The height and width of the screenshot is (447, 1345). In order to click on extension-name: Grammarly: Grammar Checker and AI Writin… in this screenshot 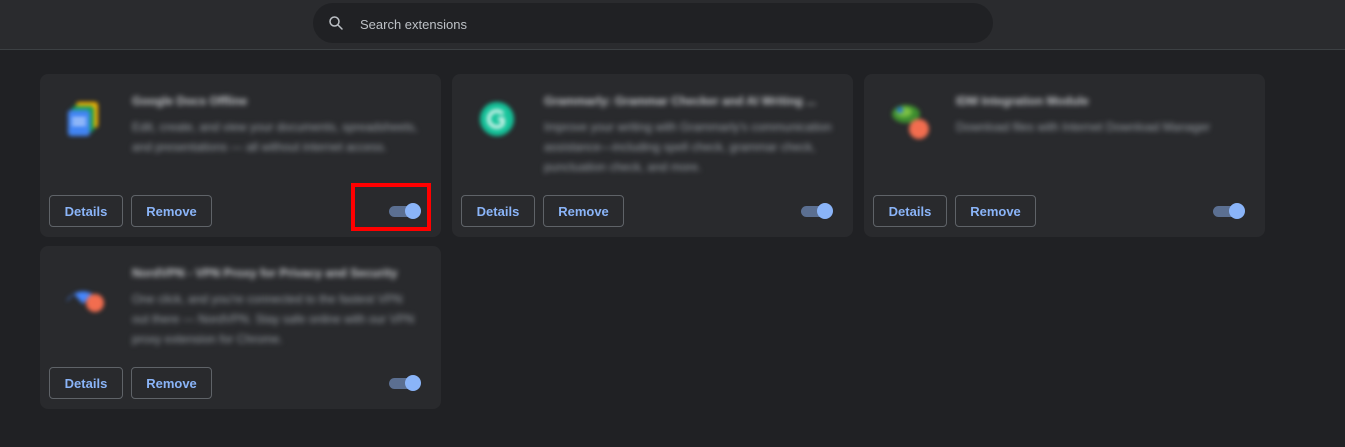, I will do `click(680, 101)`.